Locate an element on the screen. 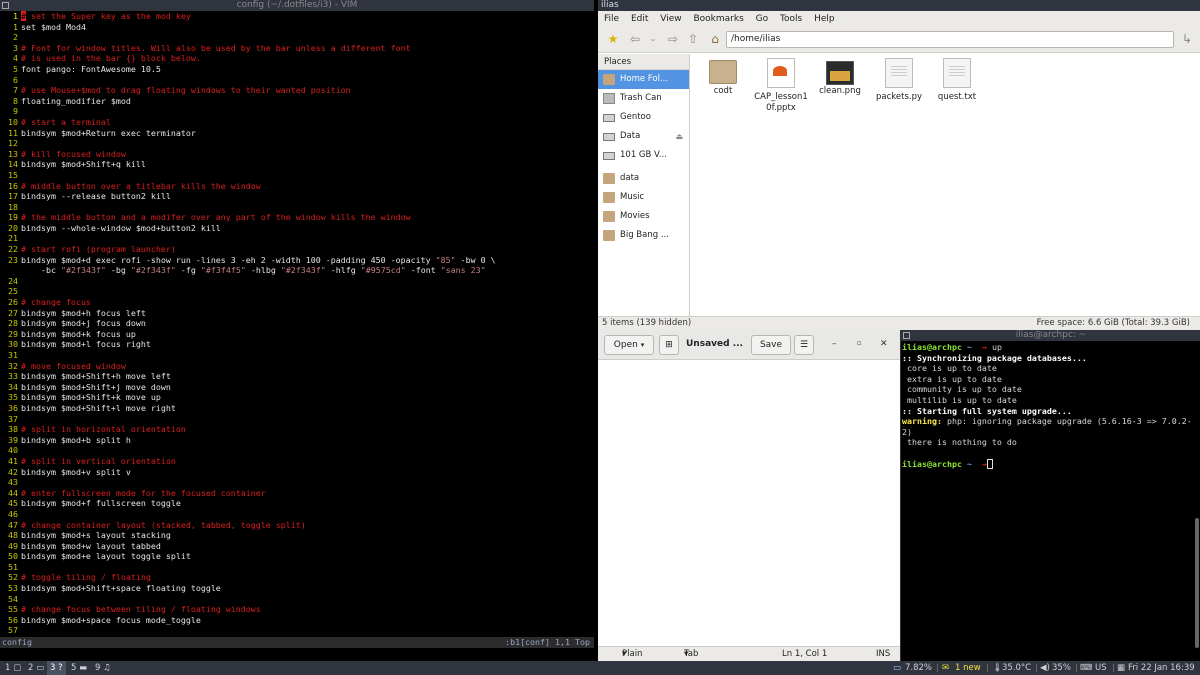 Image resolution: width=1200 pixels, height=675 pixels. line-number: 5 is located at coordinates (15, 68).